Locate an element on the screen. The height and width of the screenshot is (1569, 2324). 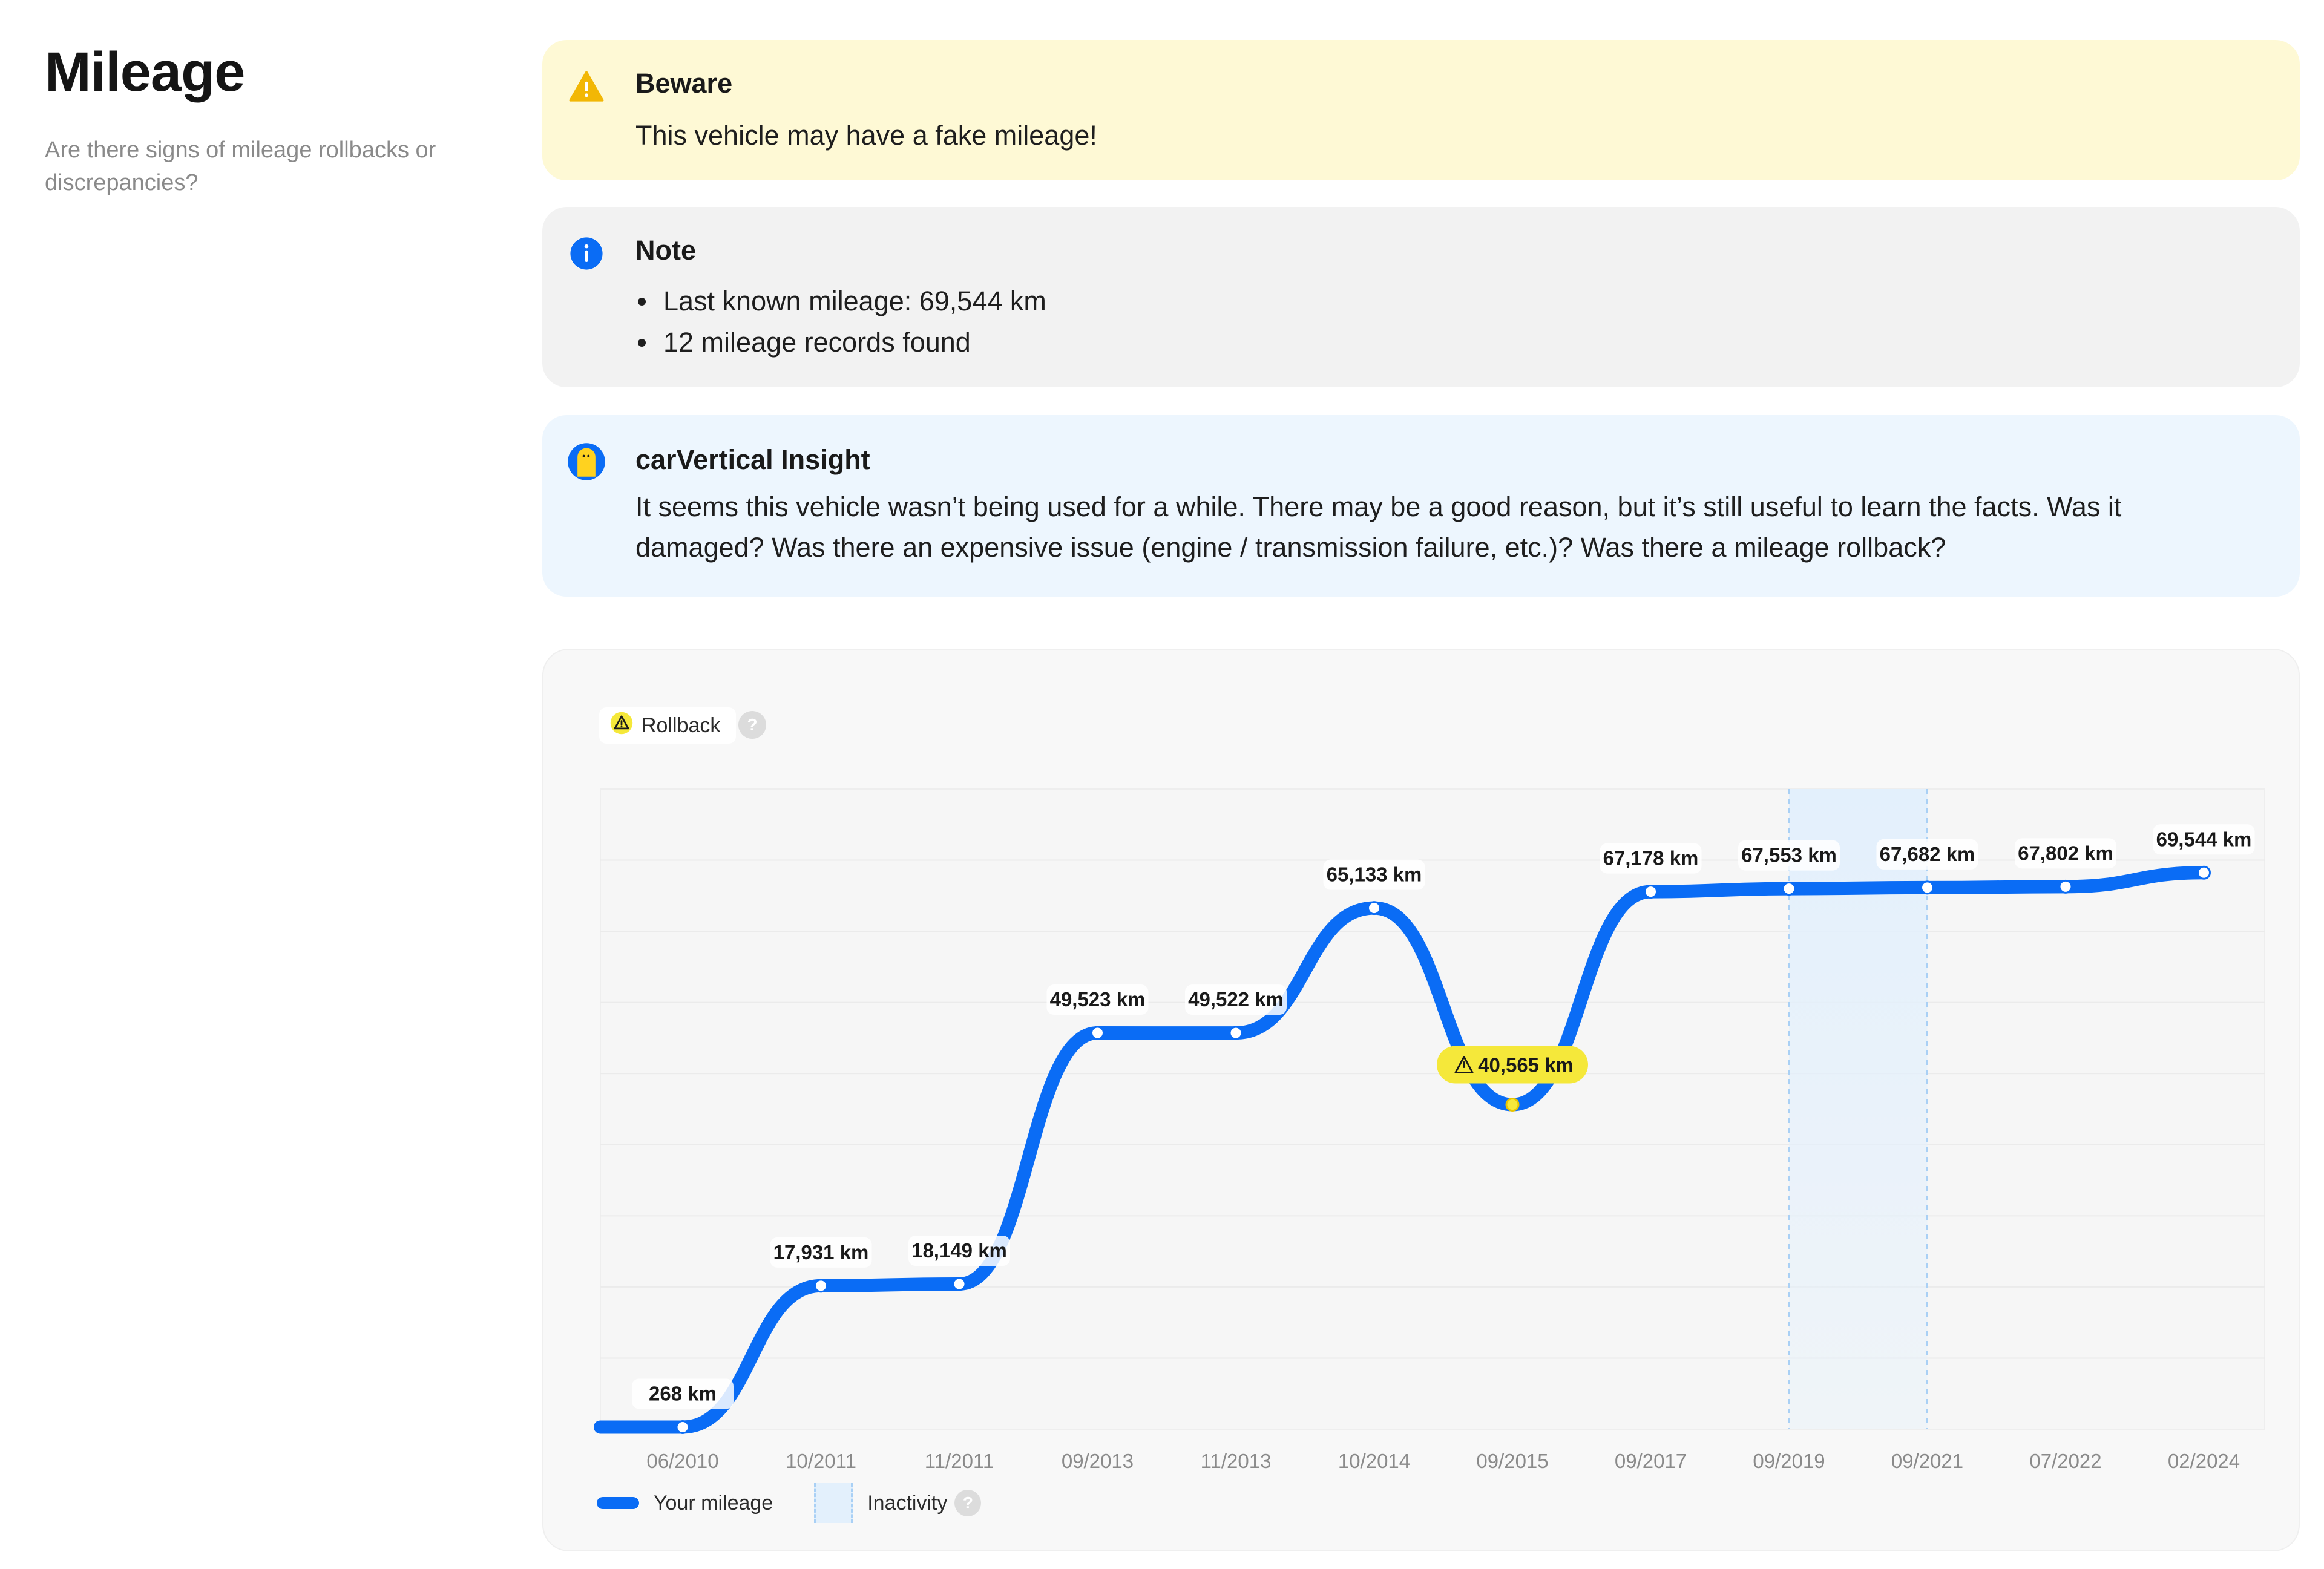
inactivity-help-icon: ? is located at coordinates (968, 1503).